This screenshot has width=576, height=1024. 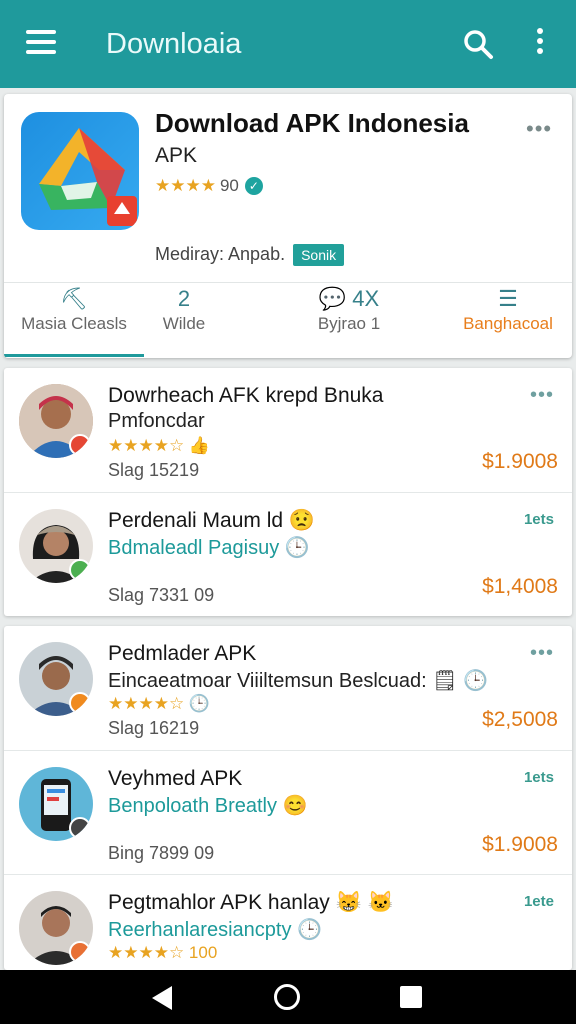 What do you see at coordinates (159, 445) in the screenshot?
I see `list-item-stars: ★★★★☆ 👍` at bounding box center [159, 445].